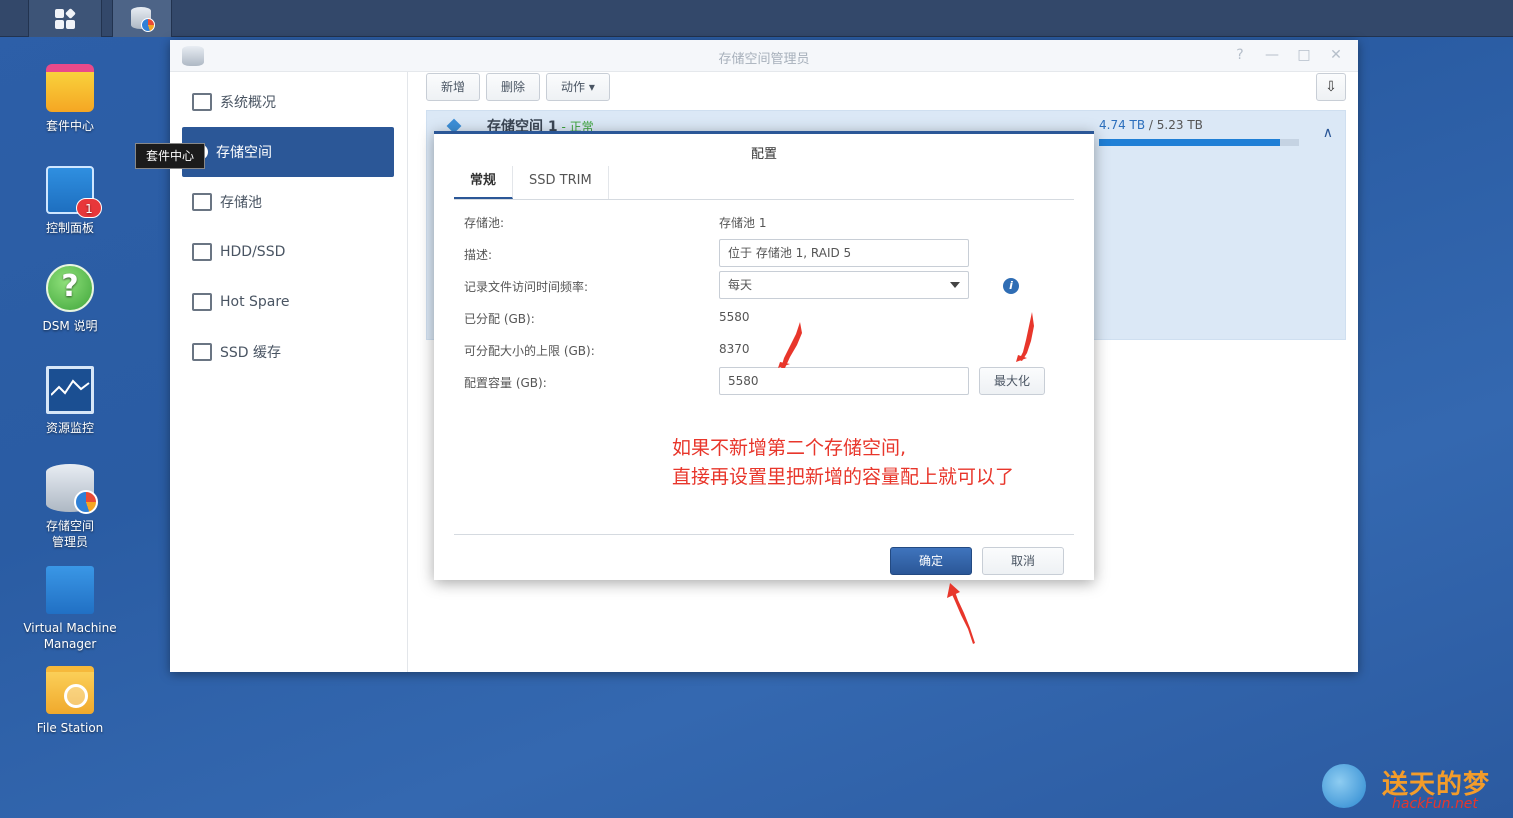 The width and height of the screenshot is (1513, 818). What do you see at coordinates (1435, 804) in the screenshot?
I see `watermark-url: hackFun.net` at bounding box center [1435, 804].